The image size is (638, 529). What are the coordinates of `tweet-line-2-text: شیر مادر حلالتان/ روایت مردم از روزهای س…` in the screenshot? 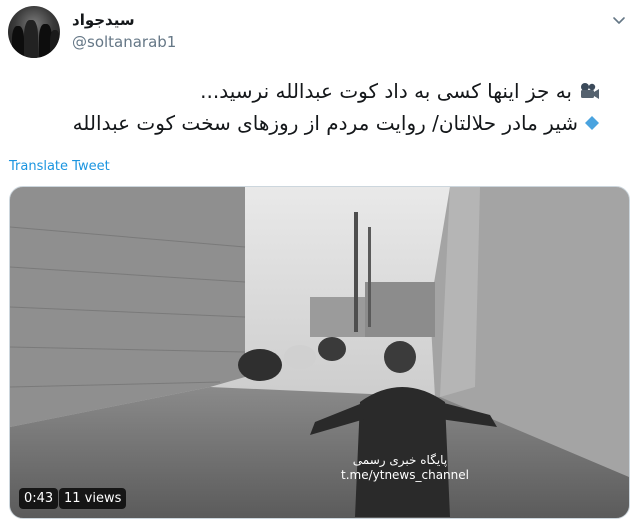 It's located at (325, 122).